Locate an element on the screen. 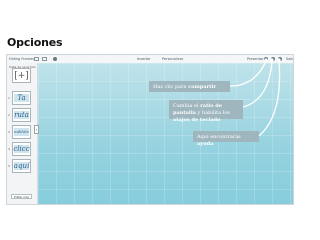 This screenshot has width=320, height=240. thumb-number: 3 is located at coordinates (9, 132).